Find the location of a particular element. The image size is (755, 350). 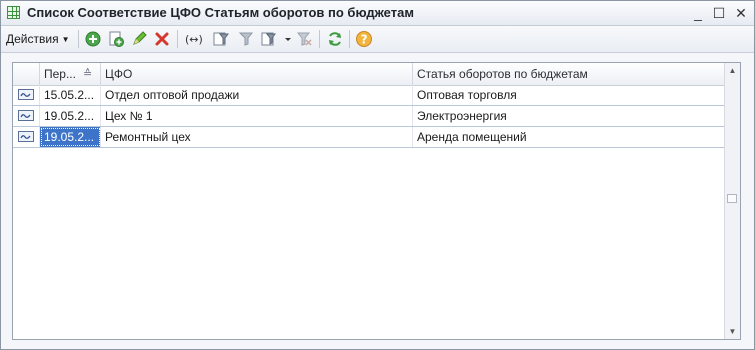

help-icon: ? is located at coordinates (364, 39).